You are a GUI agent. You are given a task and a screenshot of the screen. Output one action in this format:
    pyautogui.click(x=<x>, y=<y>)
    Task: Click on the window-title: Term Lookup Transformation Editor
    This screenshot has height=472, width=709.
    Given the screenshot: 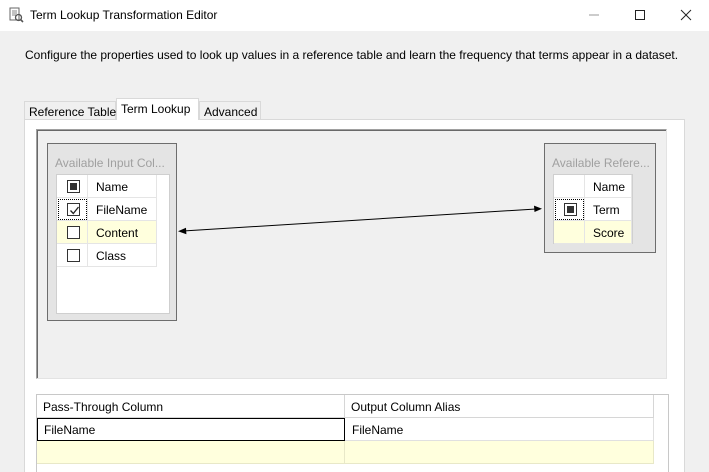 What is the action you would take?
    pyautogui.click(x=124, y=15)
    